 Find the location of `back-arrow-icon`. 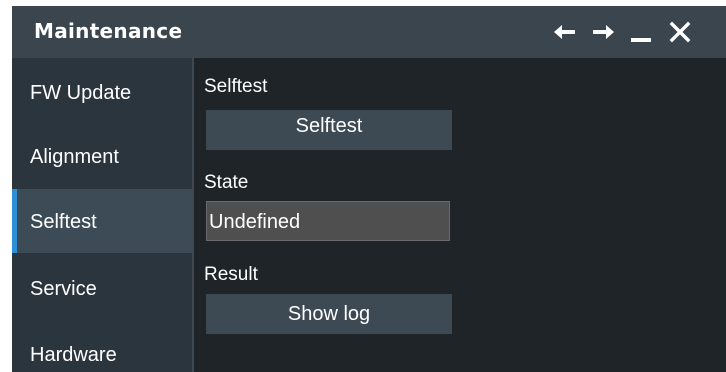

back-arrow-icon is located at coordinates (565, 32).